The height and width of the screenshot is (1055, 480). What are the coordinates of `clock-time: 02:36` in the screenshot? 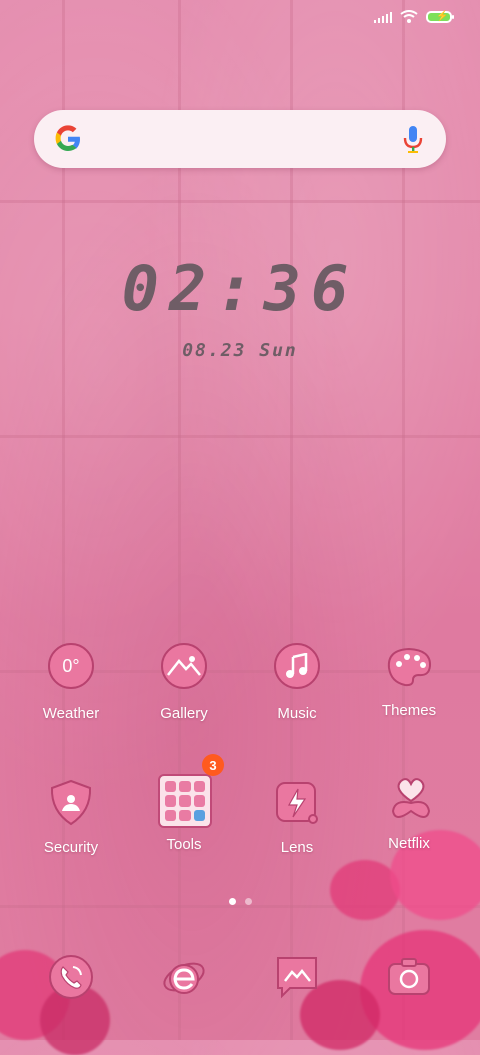 It's located at (240, 288).